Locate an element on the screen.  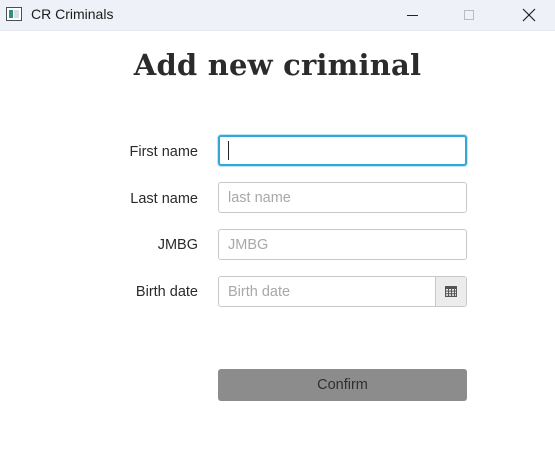
confirm-button: Confirm is located at coordinates (342, 385).